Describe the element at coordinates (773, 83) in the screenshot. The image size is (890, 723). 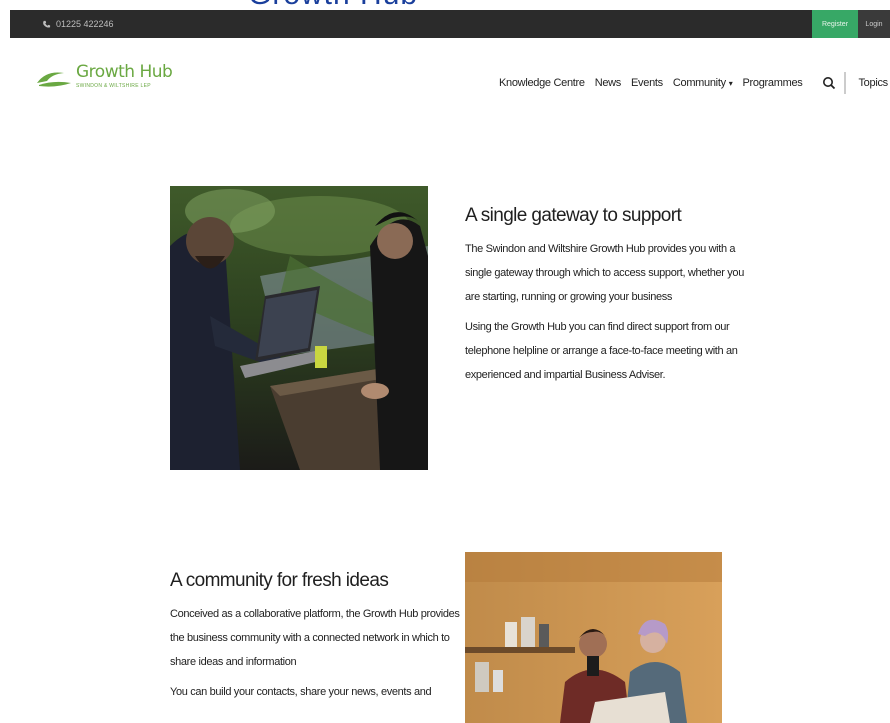
I see `nav-programmes: Programmes` at that location.